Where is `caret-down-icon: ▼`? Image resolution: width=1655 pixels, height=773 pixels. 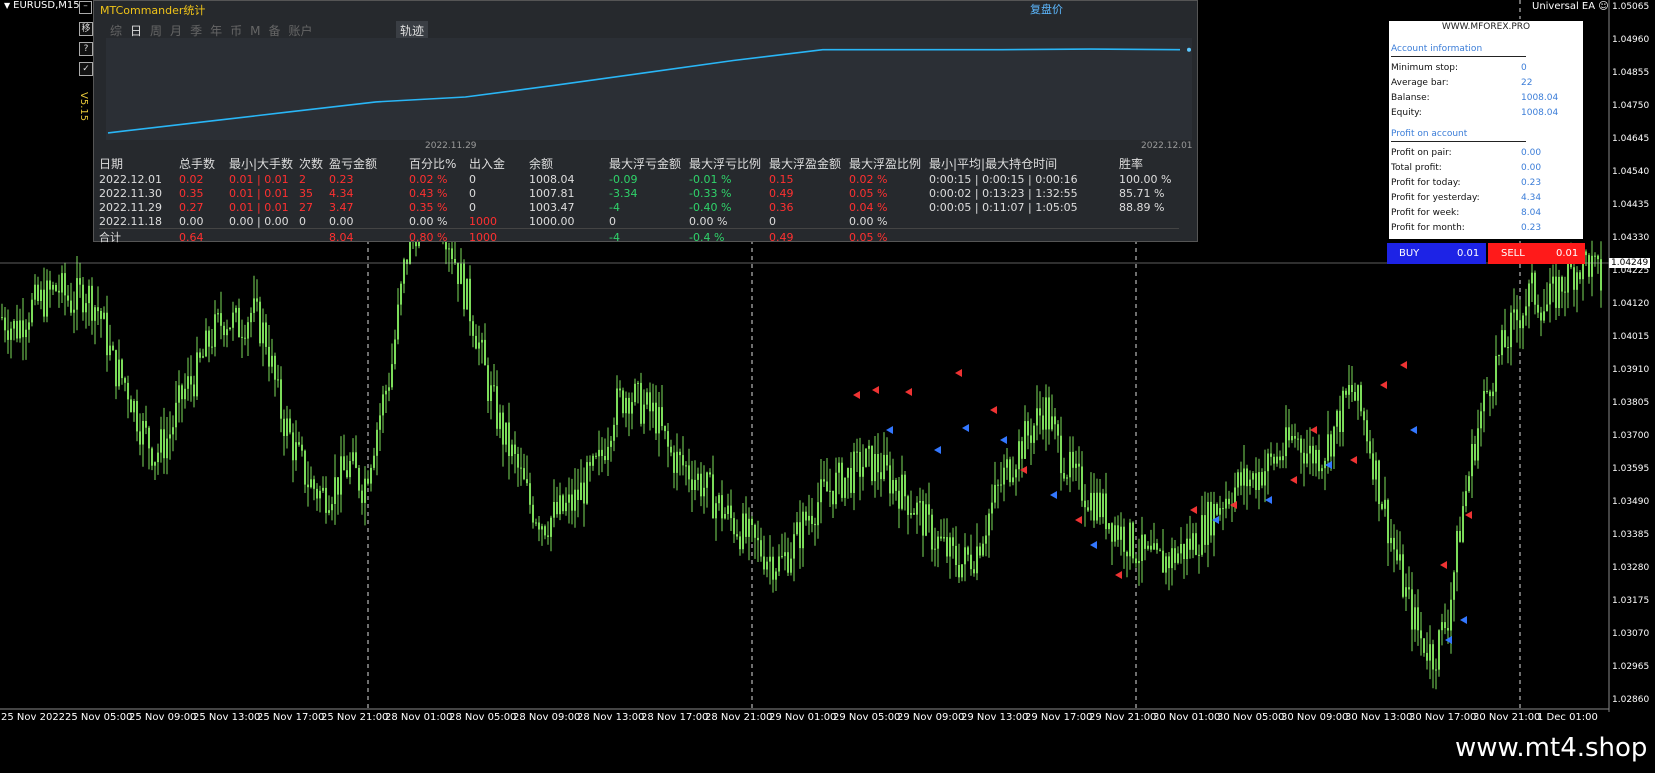
caret-down-icon: ▼ is located at coordinates (7, 5).